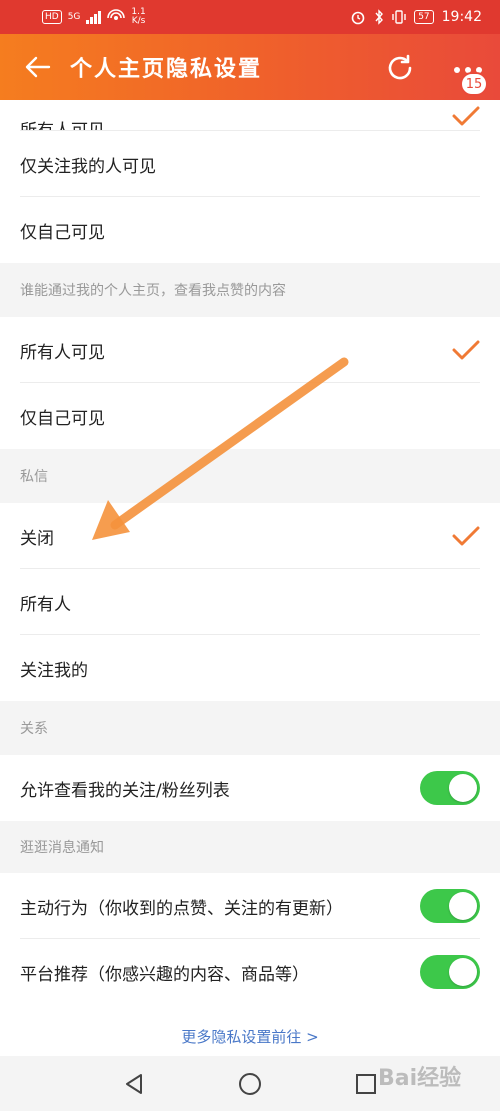  I want to click on more-privacy-link: 更多隐私设置前往 >, so click(250, 1036).